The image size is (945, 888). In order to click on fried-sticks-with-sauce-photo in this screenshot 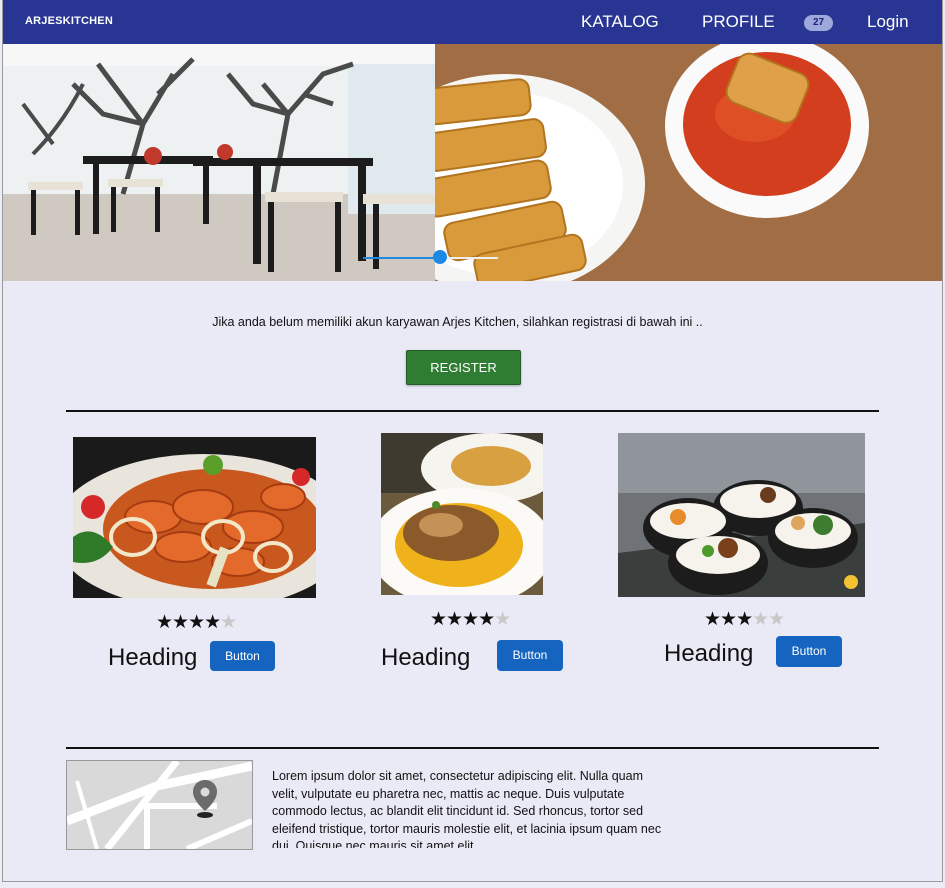, I will do `click(688, 162)`.